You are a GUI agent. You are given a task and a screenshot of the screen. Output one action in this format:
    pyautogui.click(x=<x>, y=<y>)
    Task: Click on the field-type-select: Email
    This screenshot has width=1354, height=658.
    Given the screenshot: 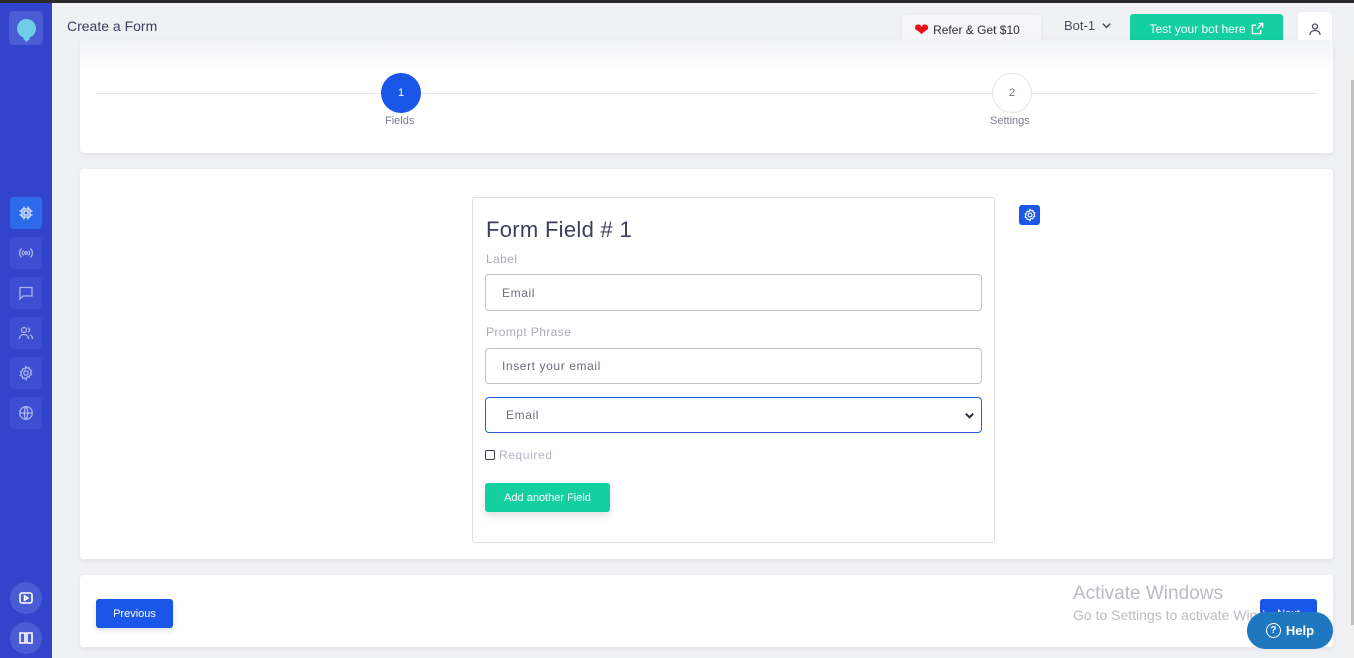 What is the action you would take?
    pyautogui.click(x=733, y=415)
    